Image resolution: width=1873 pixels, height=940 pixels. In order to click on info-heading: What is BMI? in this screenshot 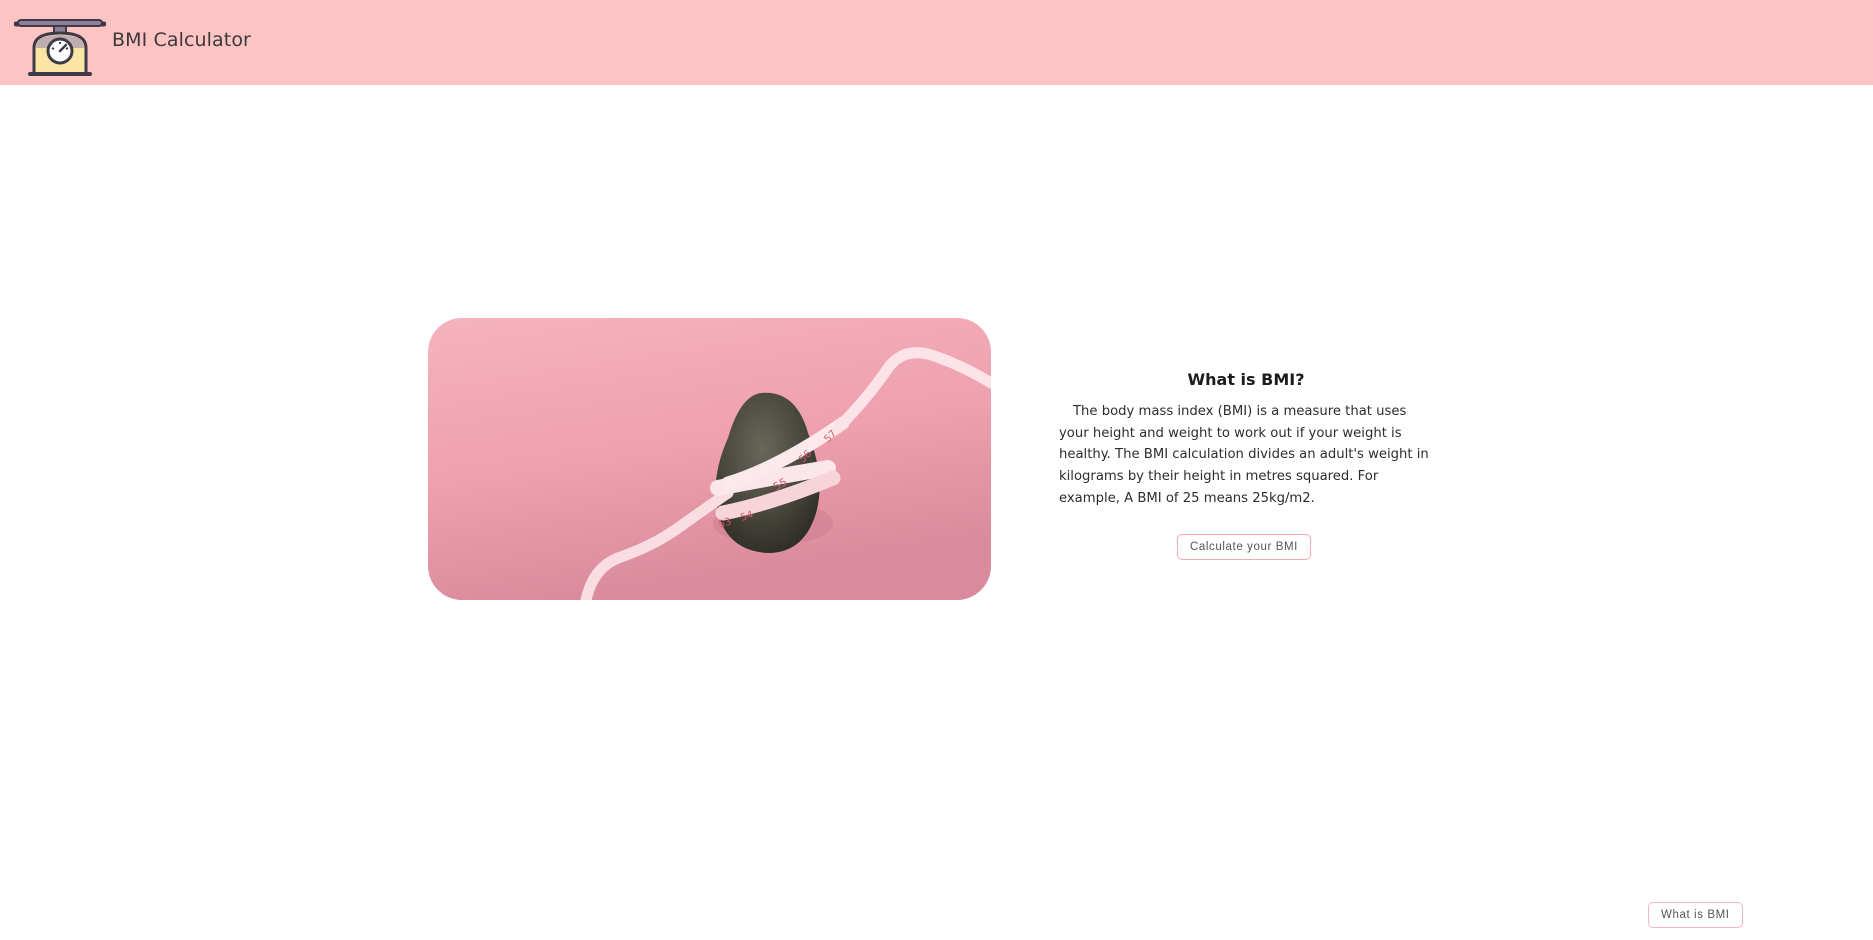, I will do `click(1246, 379)`.